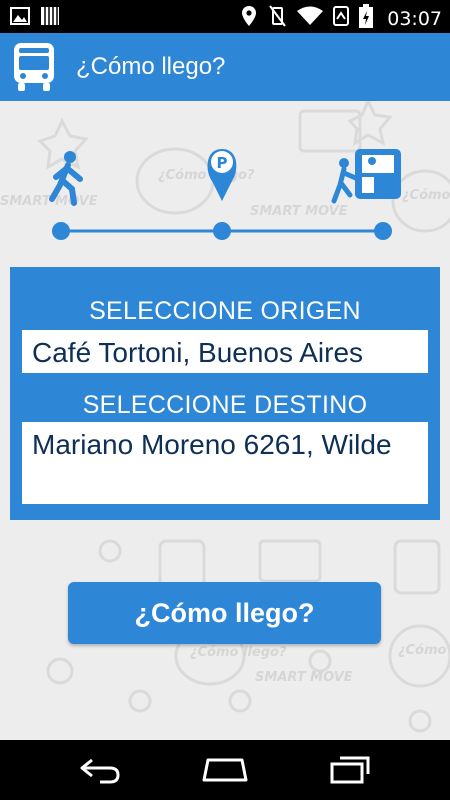  I want to click on origin-label: SELECCIONE ORIGEN, so click(225, 311).